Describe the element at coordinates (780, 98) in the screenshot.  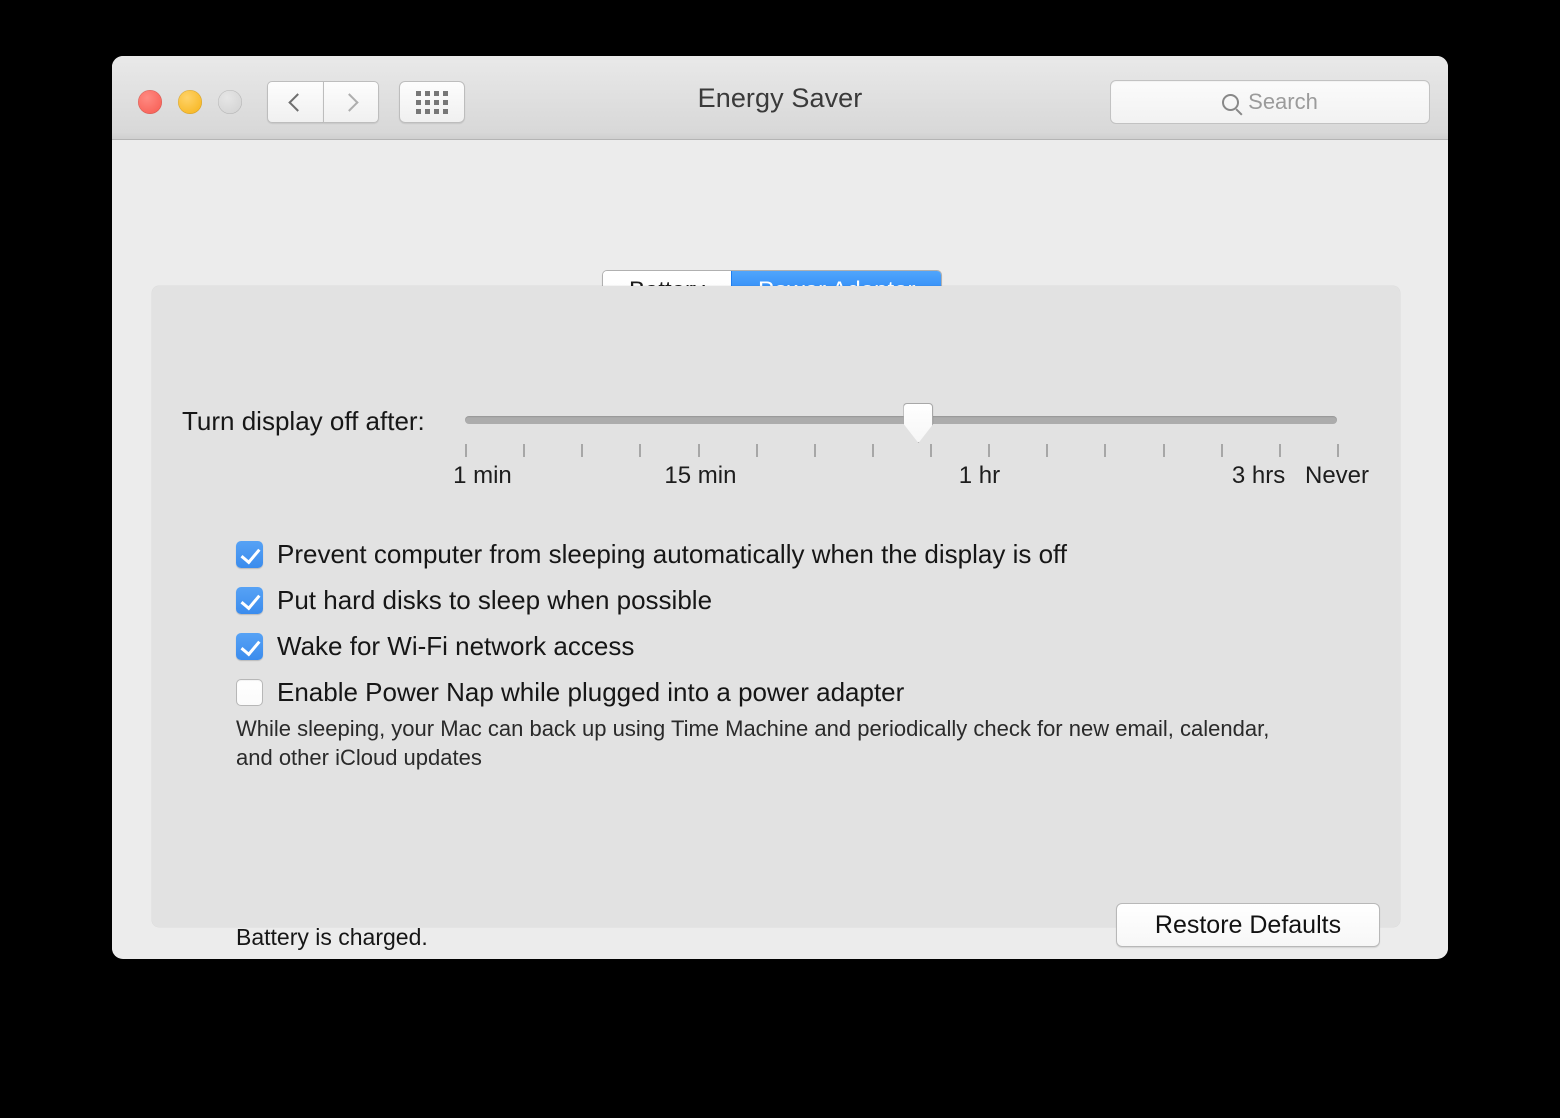
I see `window-titlebar: Energy Saver Search` at that location.